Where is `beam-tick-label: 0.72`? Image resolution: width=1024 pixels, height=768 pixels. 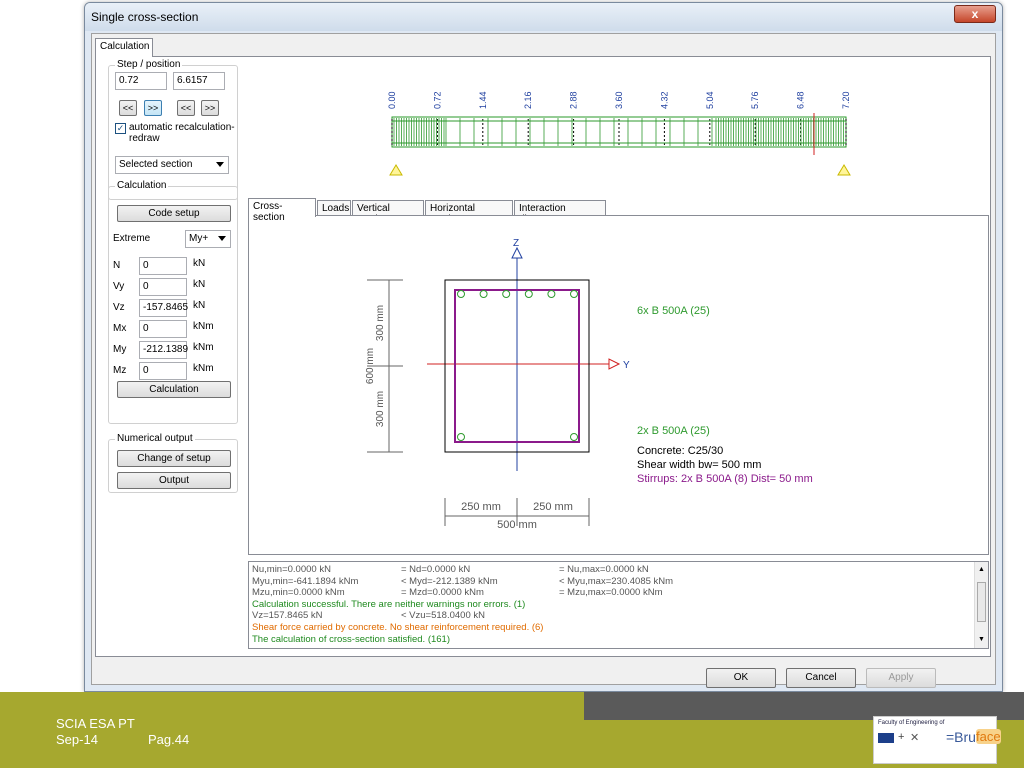 beam-tick-label: 0.72 is located at coordinates (437, 100).